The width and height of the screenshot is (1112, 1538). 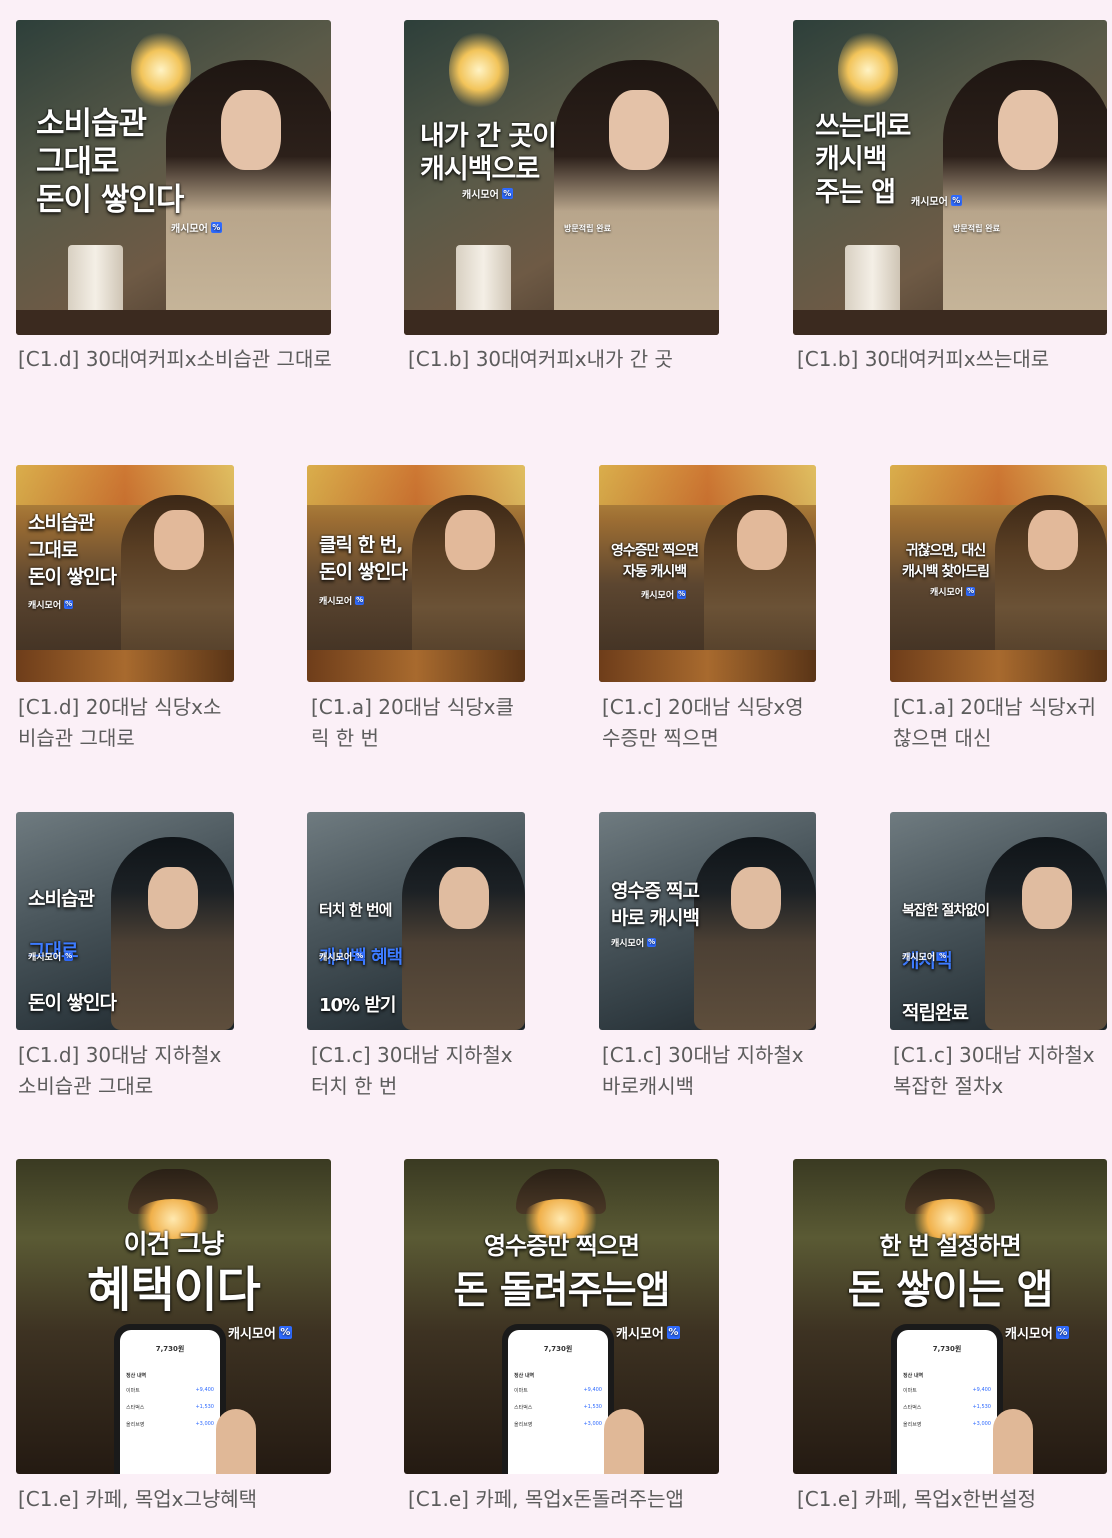 I want to click on headline-line: 소비습관, so click(x=61, y=899).